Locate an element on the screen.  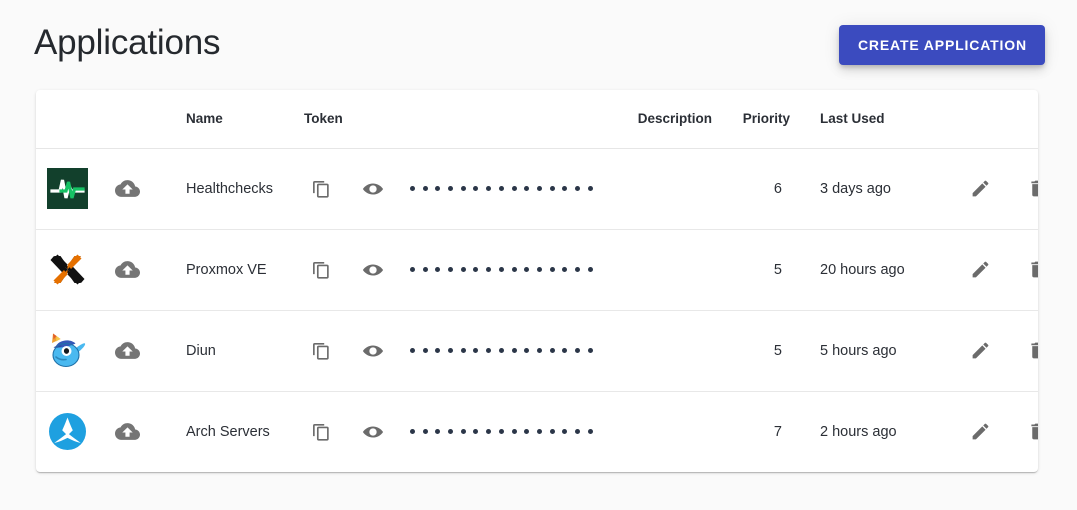
diun-logo is located at coordinates (67, 350).